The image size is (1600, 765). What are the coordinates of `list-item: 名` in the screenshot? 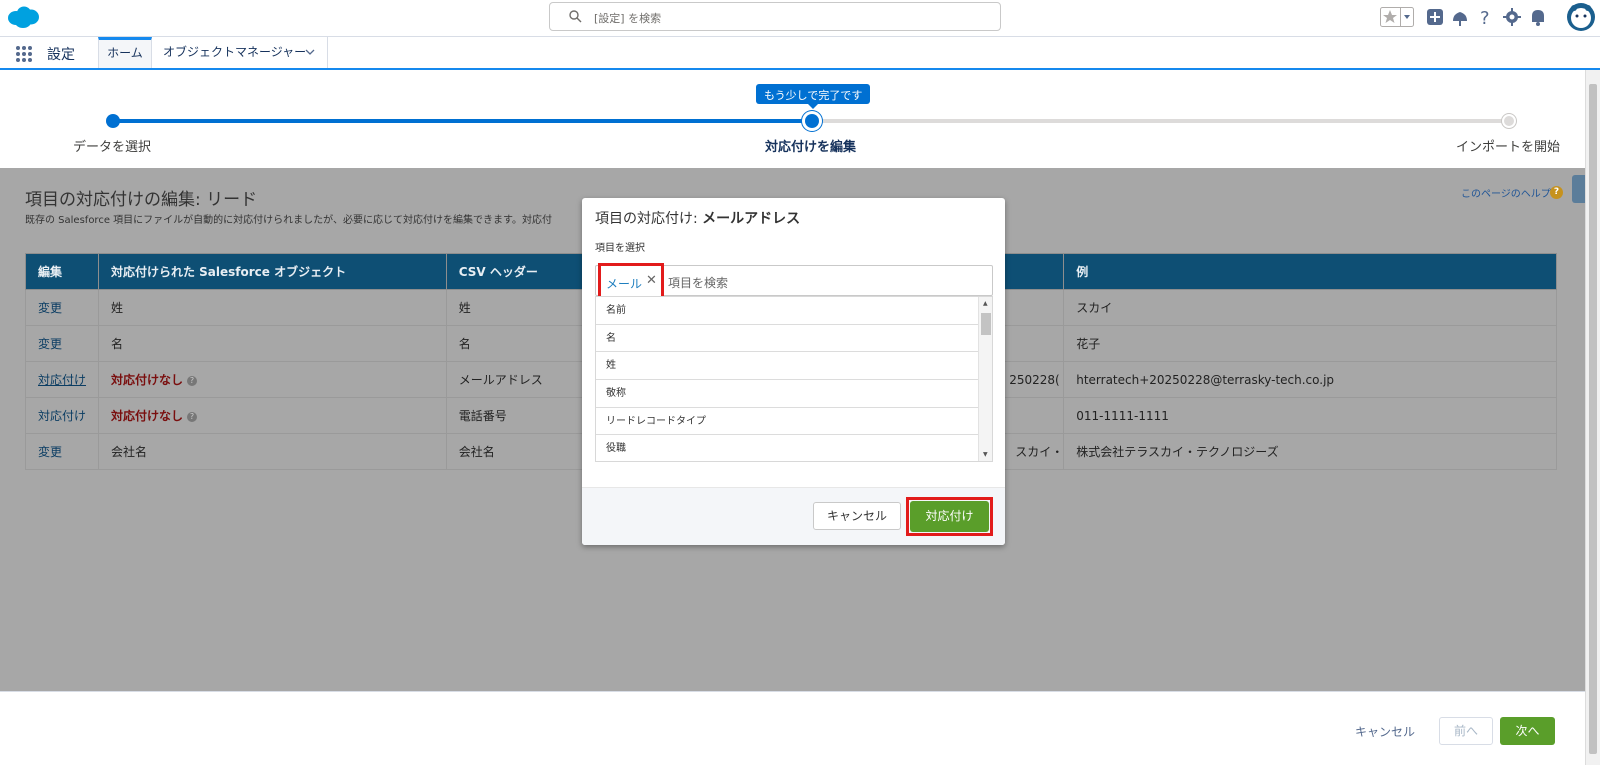 It's located at (787, 339).